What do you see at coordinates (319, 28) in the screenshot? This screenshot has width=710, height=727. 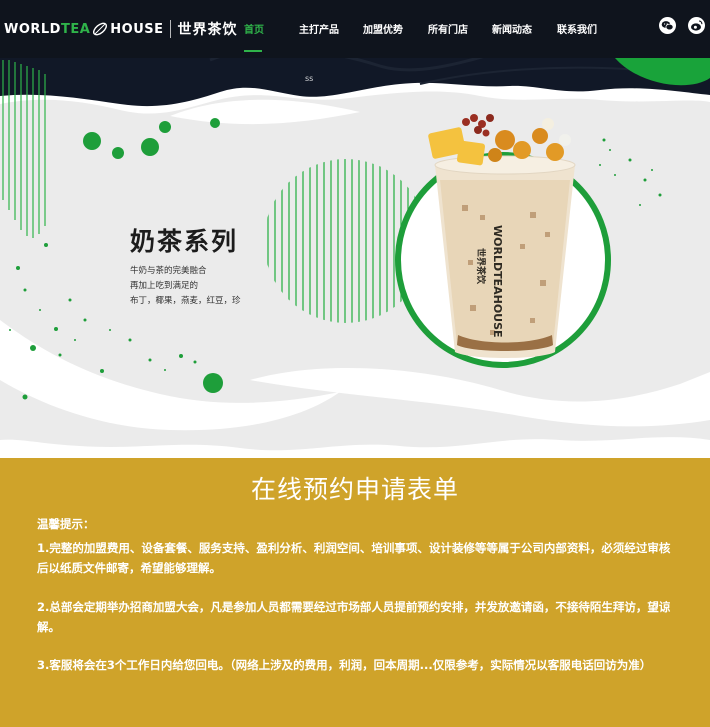 I see `nav-item-products: 主打产品` at bounding box center [319, 28].